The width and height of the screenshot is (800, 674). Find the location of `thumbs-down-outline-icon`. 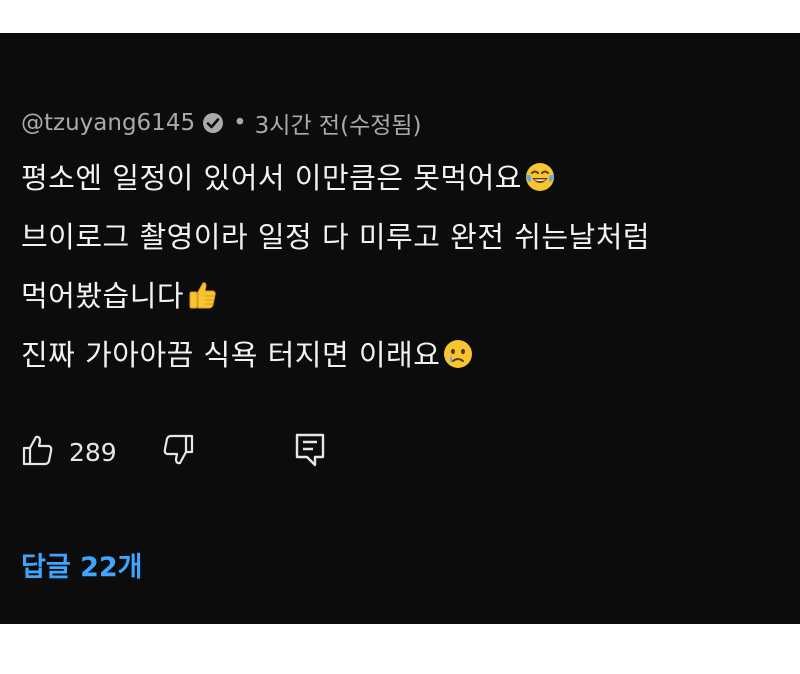

thumbs-down-outline-icon is located at coordinates (178, 452).